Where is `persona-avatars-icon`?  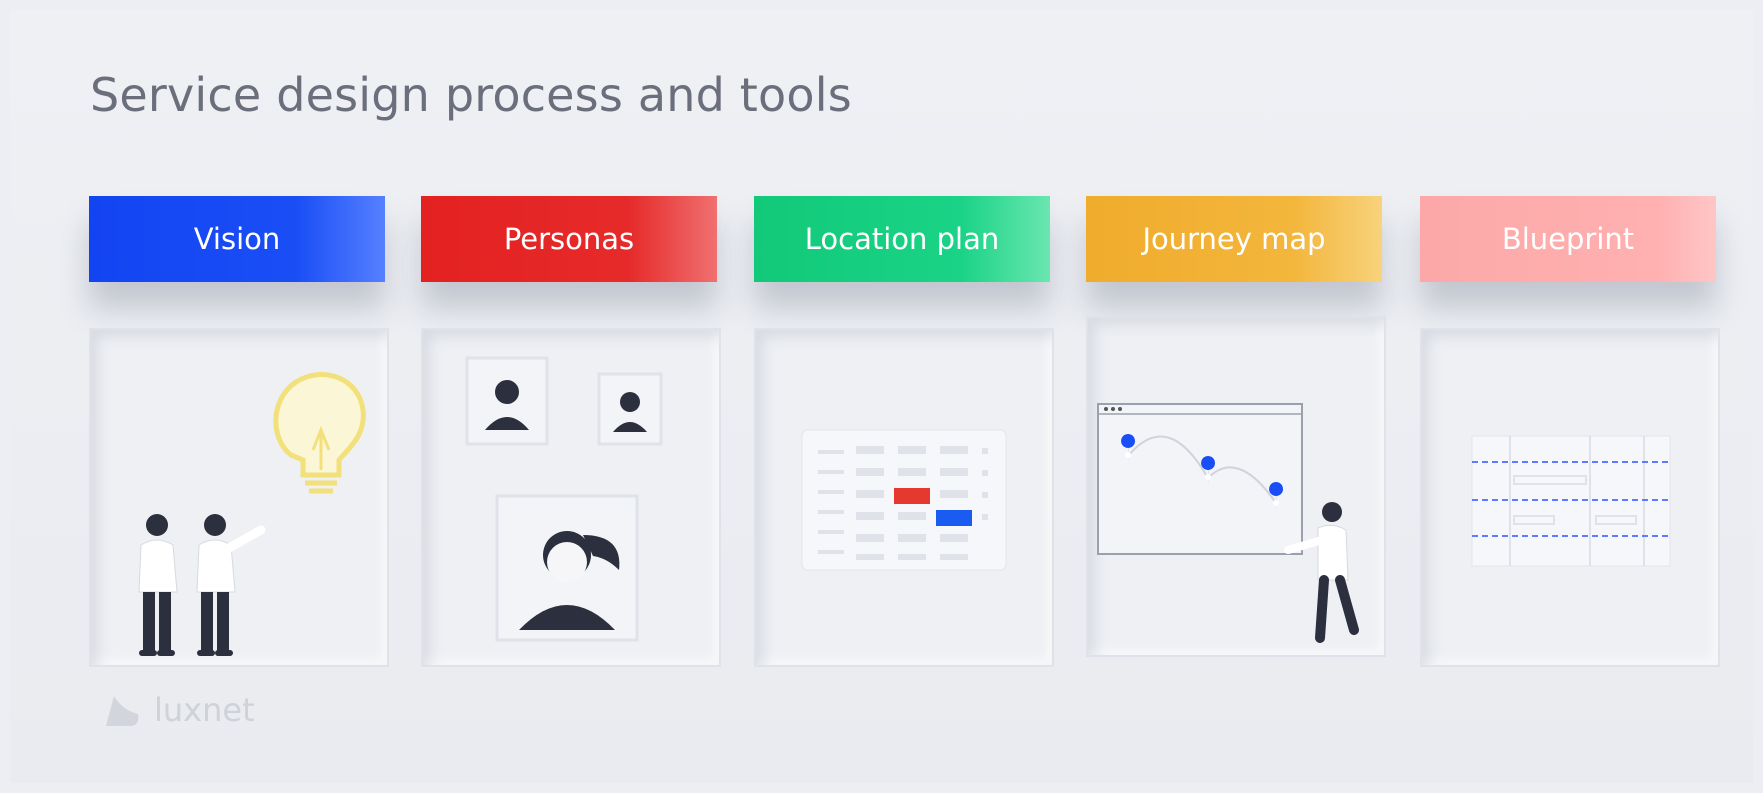 persona-avatars-icon is located at coordinates (564, 499).